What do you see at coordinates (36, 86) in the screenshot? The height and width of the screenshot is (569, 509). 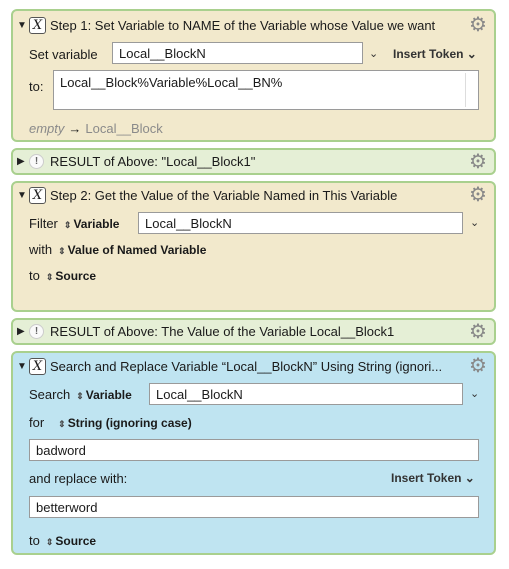 I see `to-label: to:` at bounding box center [36, 86].